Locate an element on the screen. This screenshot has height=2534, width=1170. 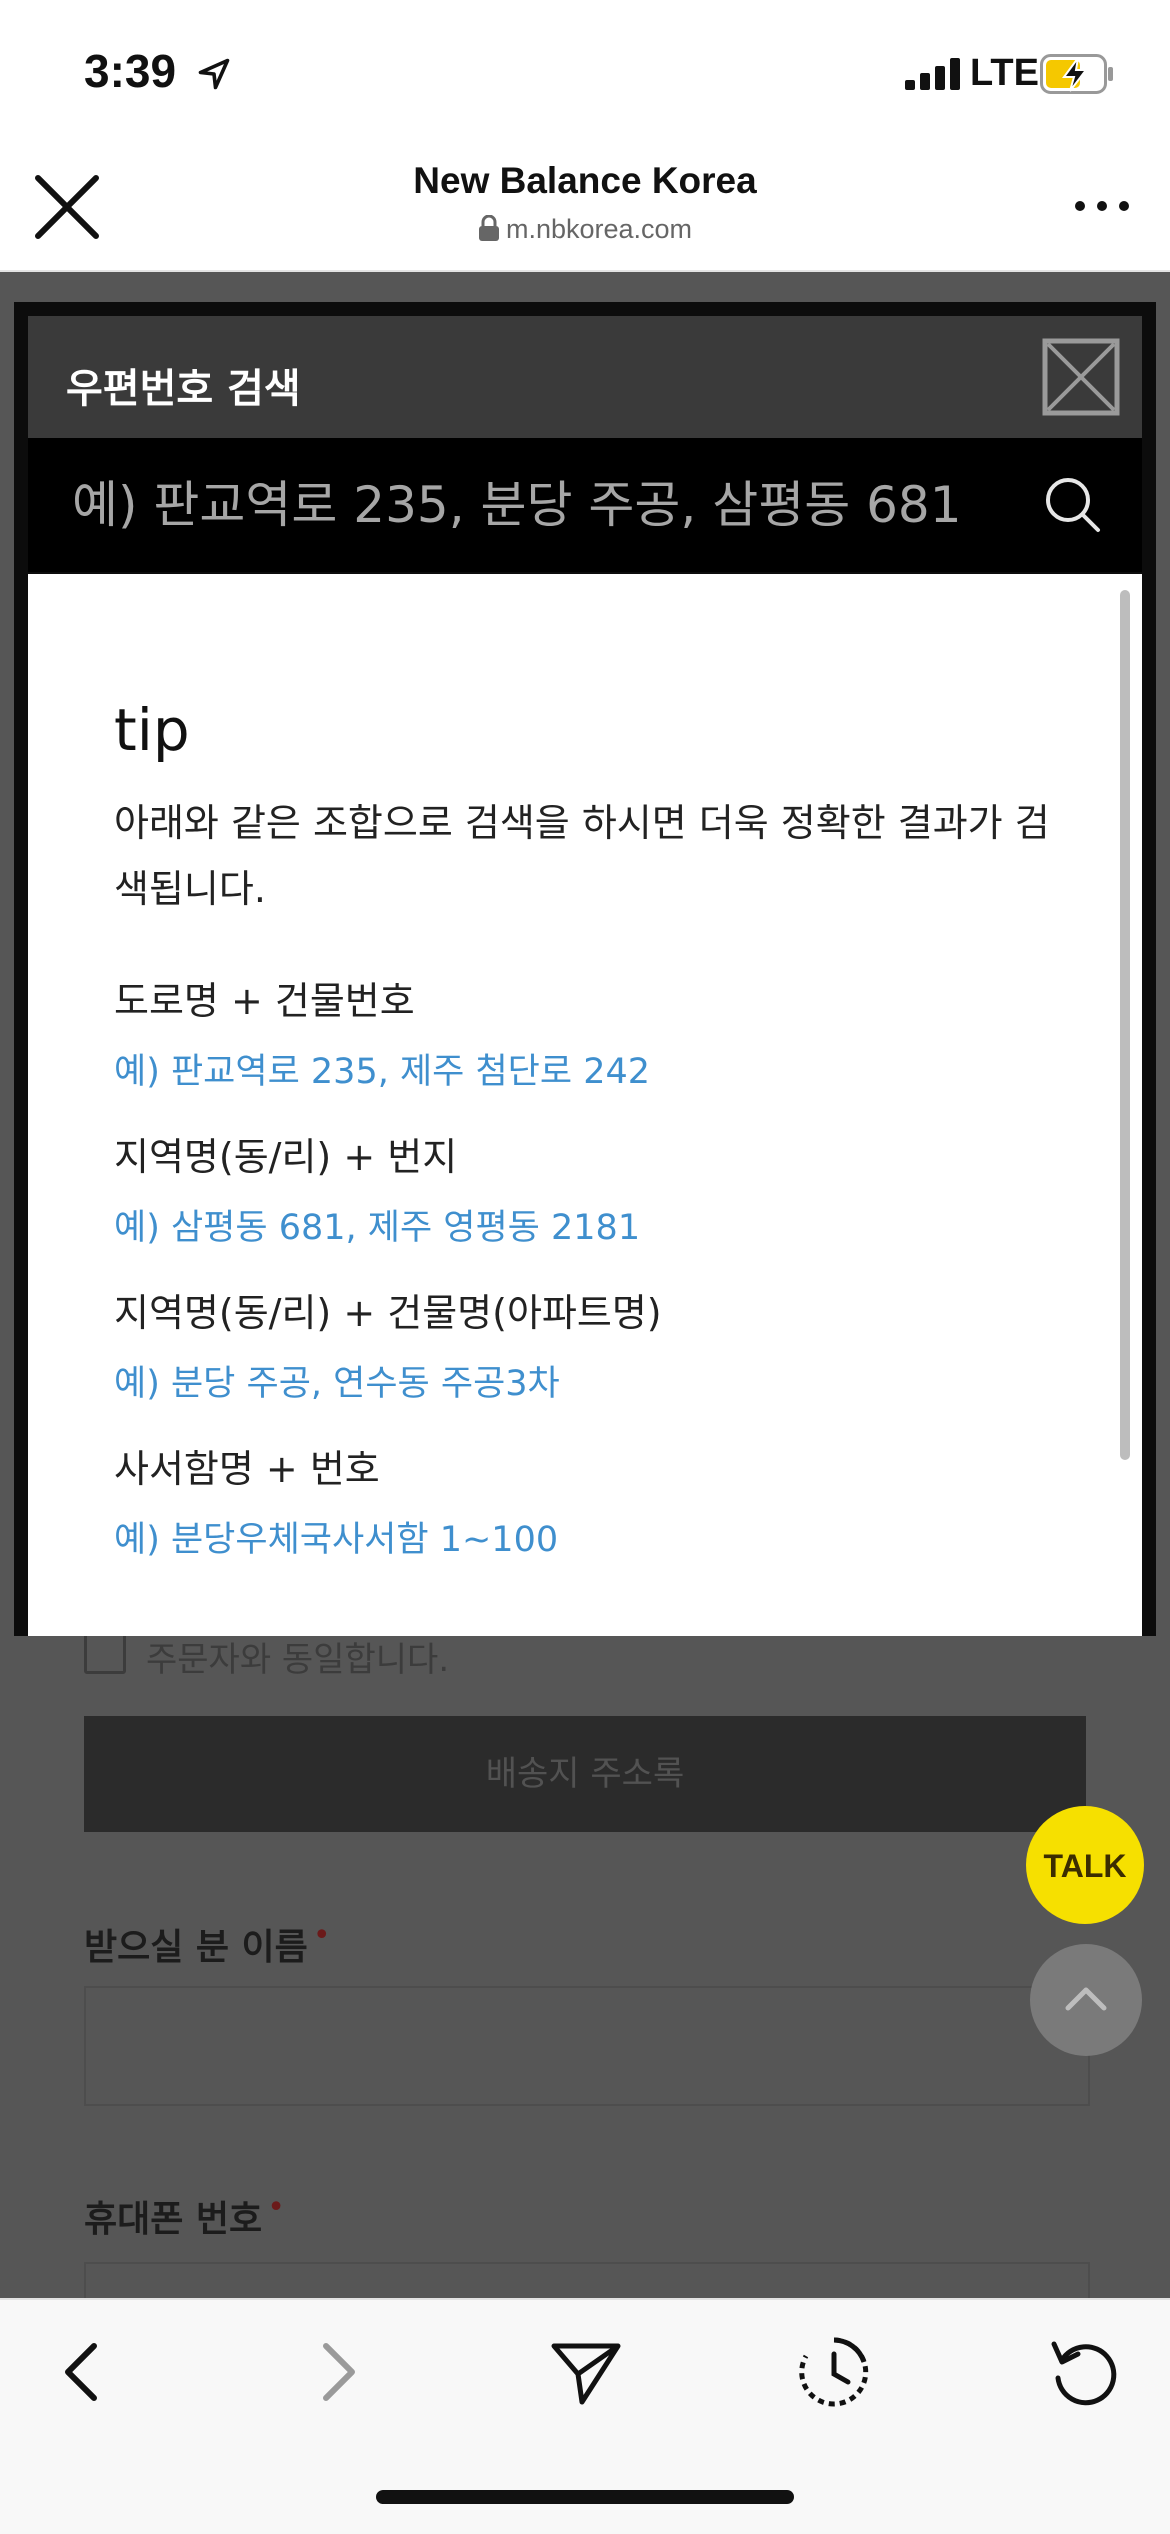
location-arrow-icon is located at coordinates (214, 74).